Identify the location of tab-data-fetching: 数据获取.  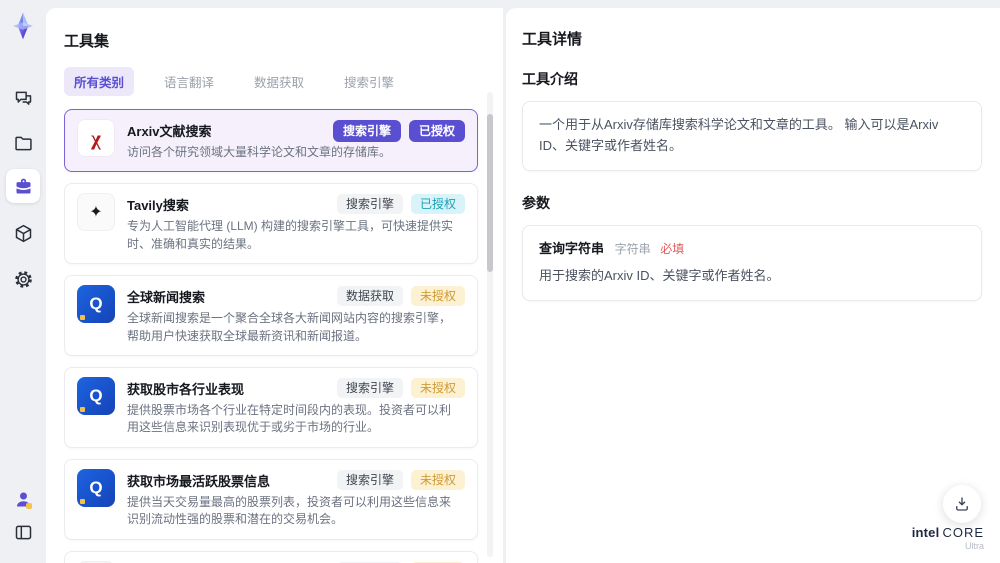
(279, 81).